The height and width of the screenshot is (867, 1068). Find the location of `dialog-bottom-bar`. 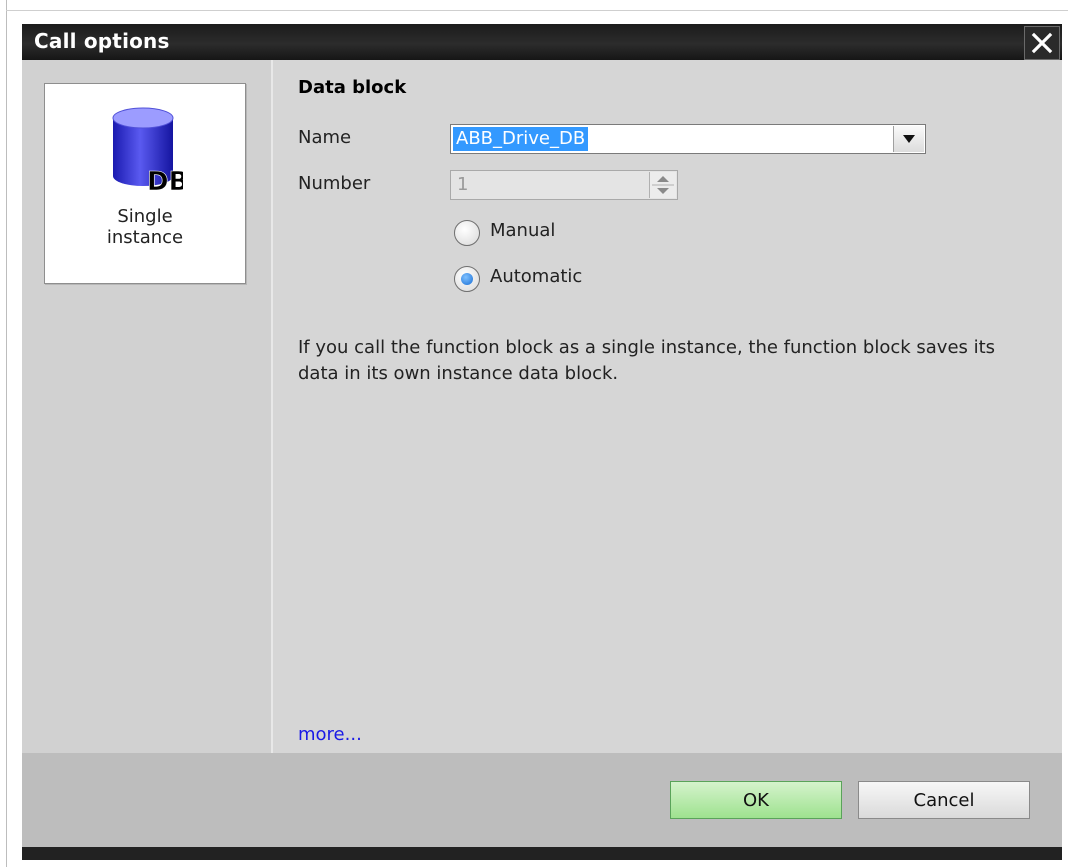

dialog-bottom-bar is located at coordinates (542, 853).